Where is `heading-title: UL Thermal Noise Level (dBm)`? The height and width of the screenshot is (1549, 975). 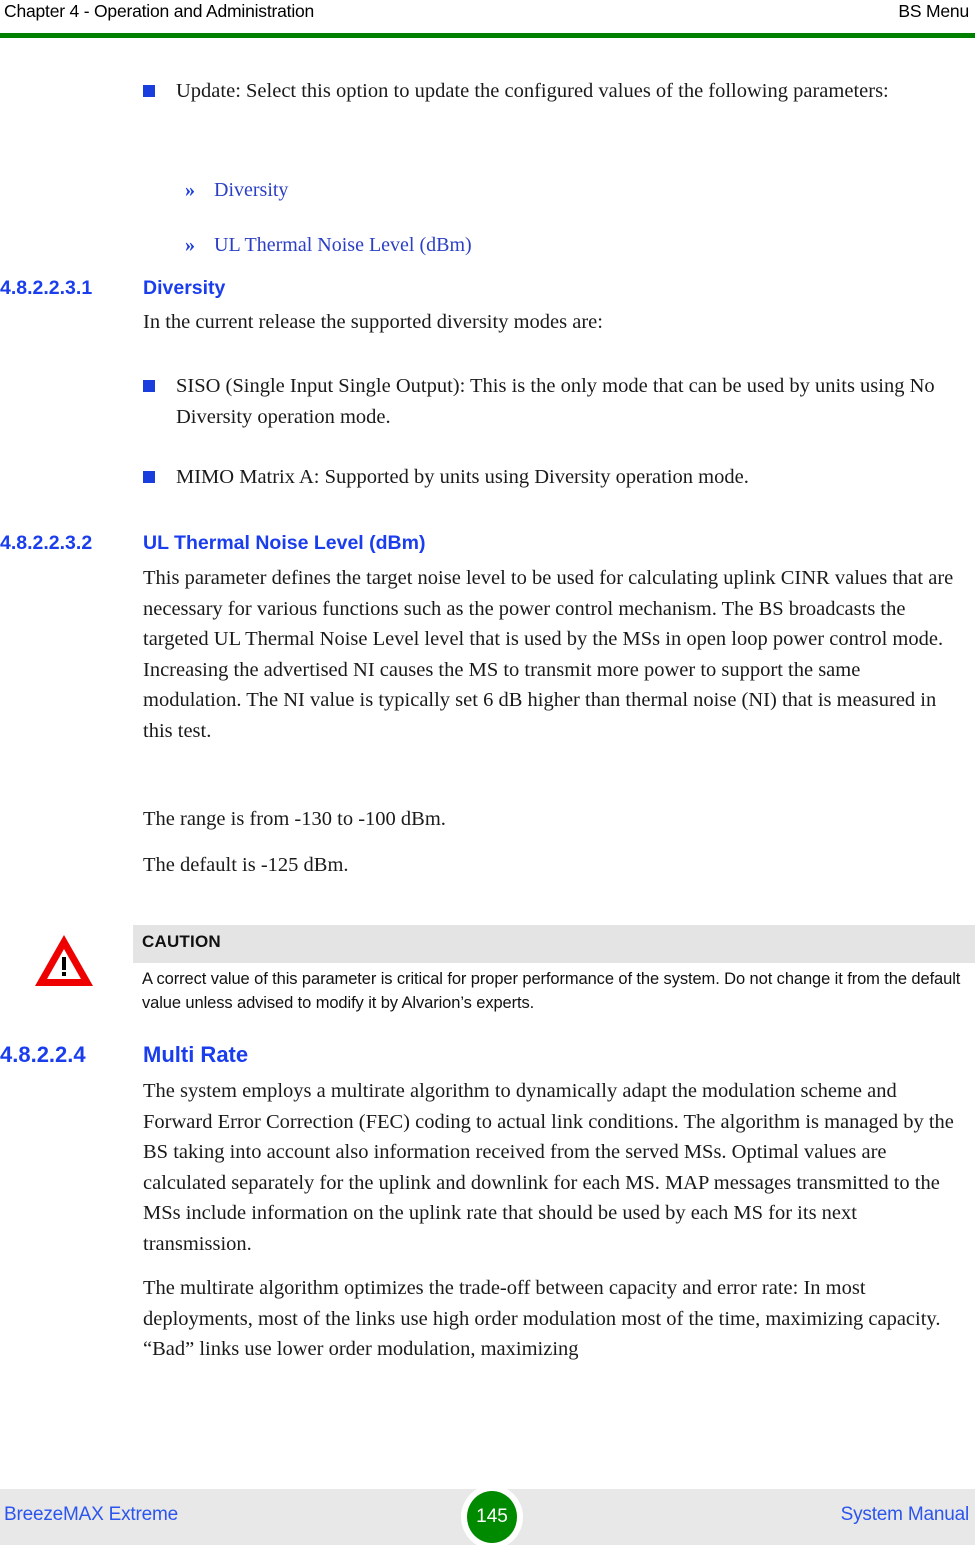
heading-title: UL Thermal Noise Level (dBm) is located at coordinates (284, 543).